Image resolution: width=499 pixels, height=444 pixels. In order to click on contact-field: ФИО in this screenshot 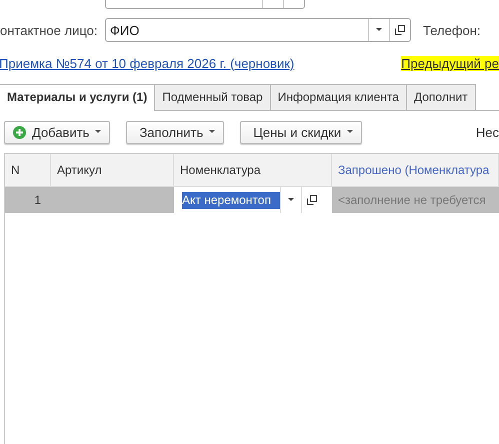, I will do `click(258, 30)`.